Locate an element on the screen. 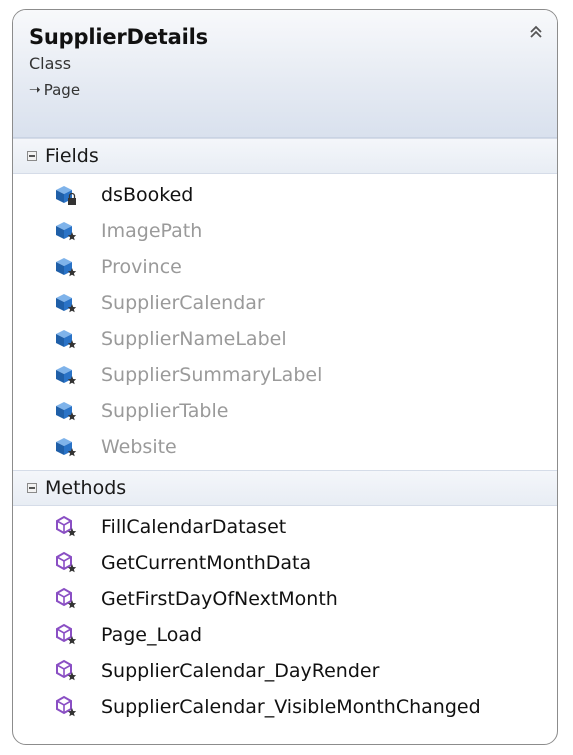 This screenshot has height=755, width=573. field-name: dsBooked is located at coordinates (147, 195).